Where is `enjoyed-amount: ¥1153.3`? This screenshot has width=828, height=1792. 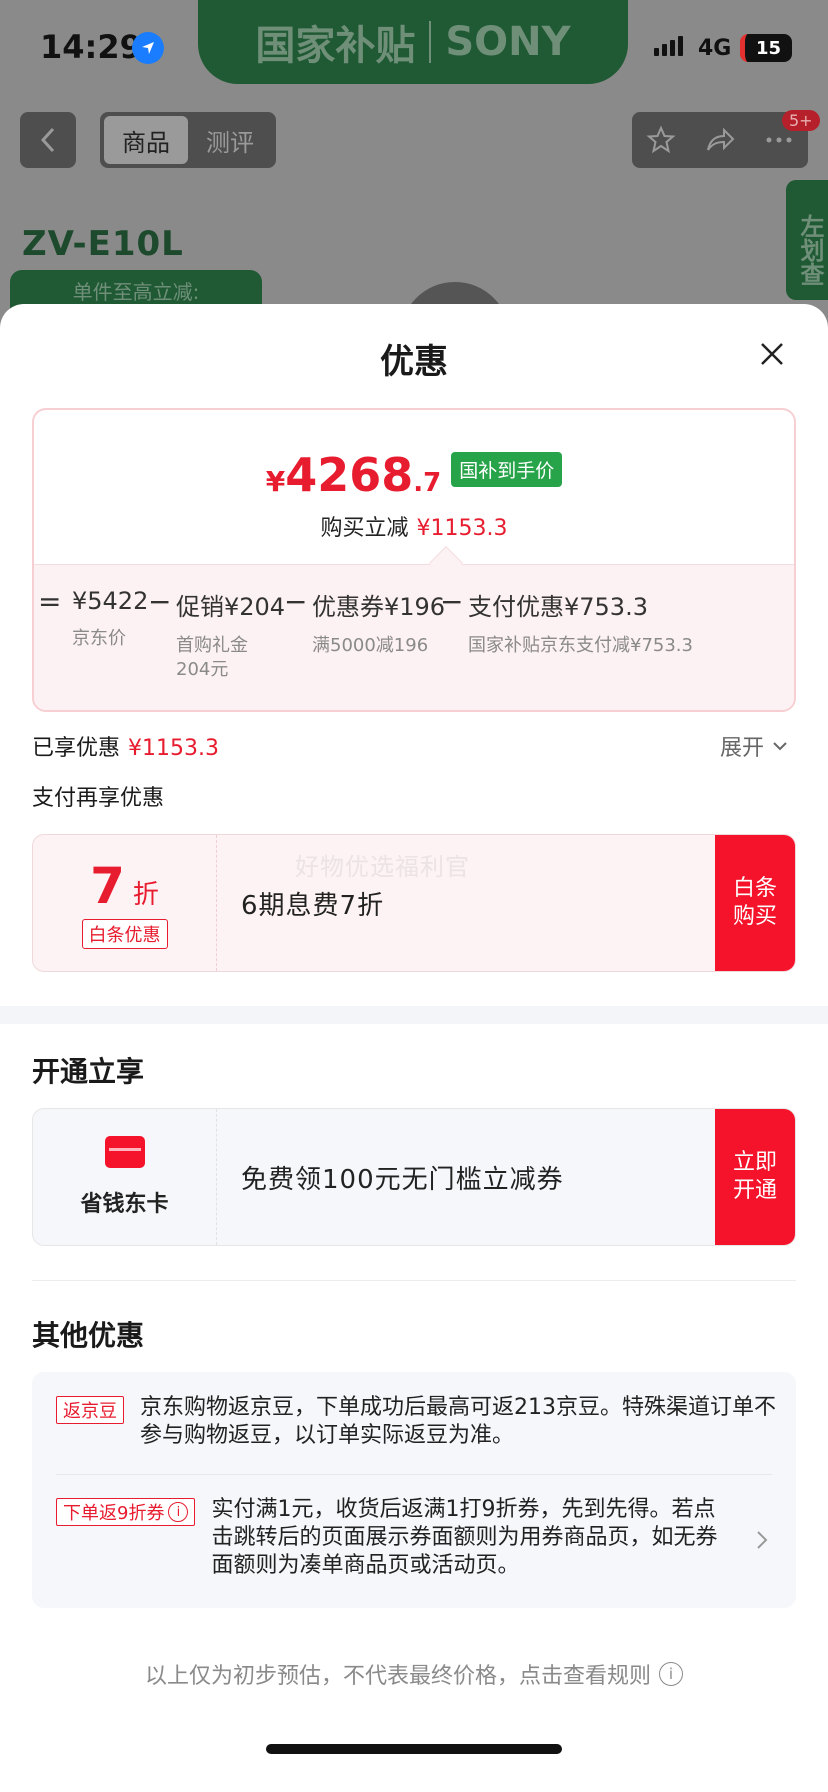 enjoyed-amount: ¥1153.3 is located at coordinates (173, 748).